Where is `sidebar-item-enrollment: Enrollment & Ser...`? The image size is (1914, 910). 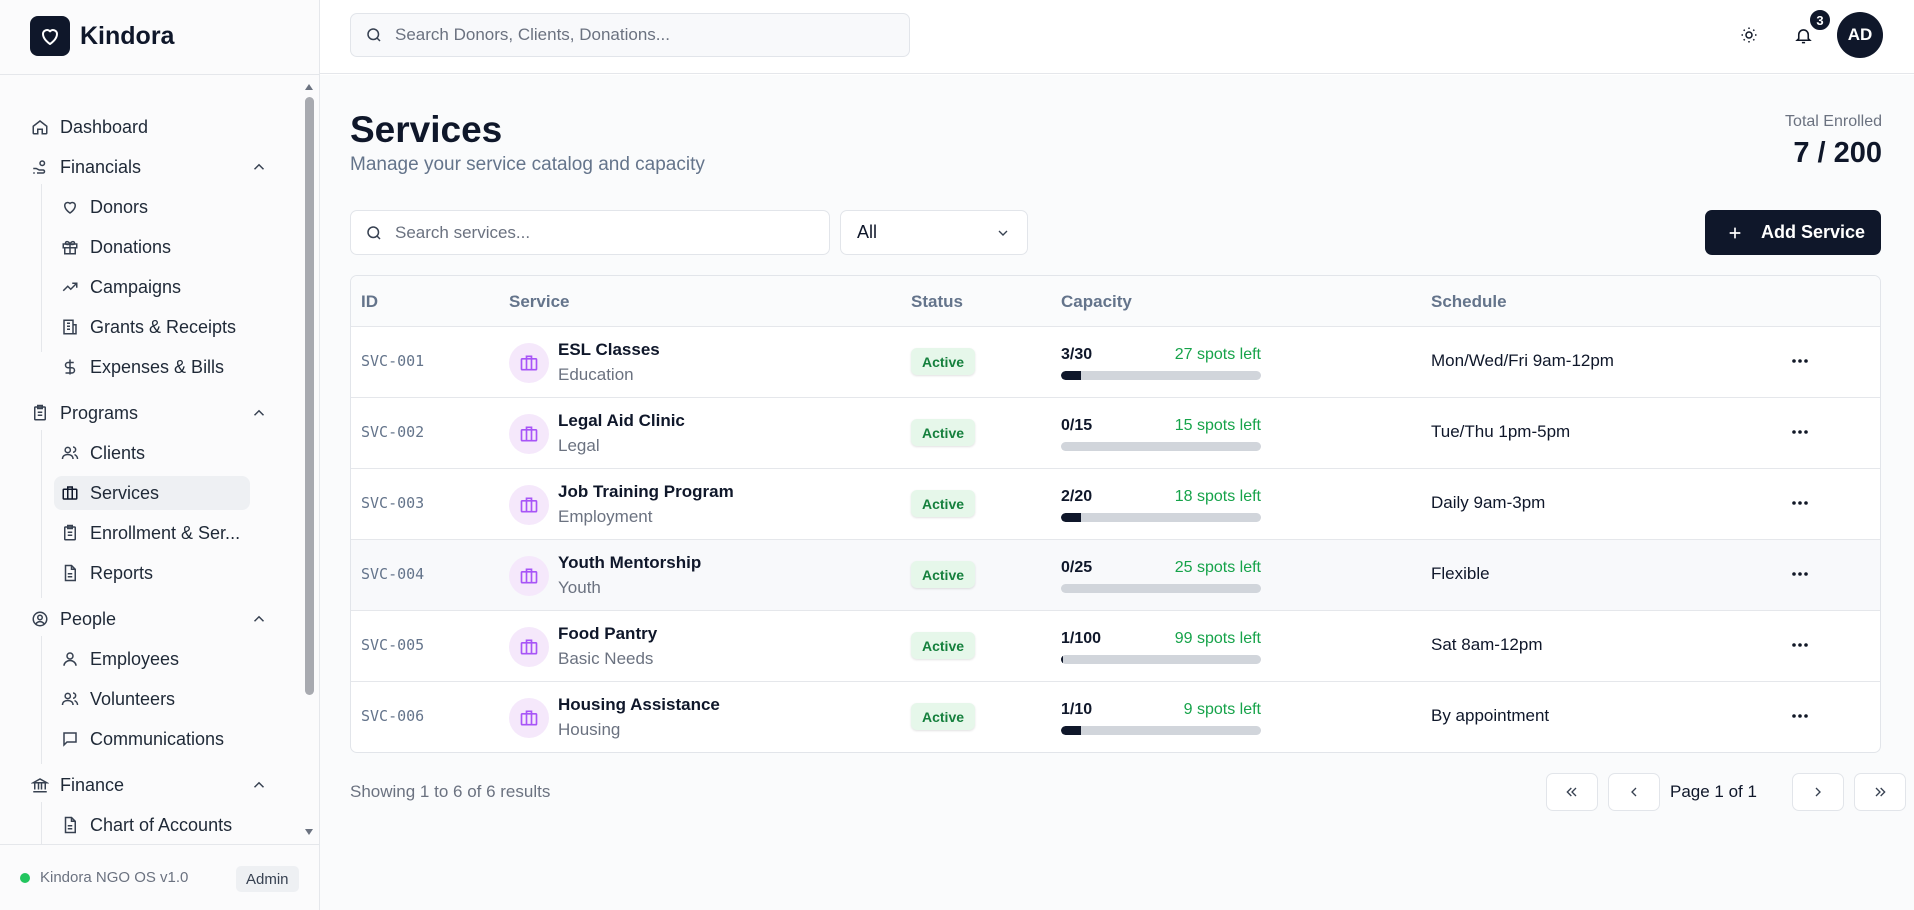 sidebar-item-enrollment: Enrollment & Ser... is located at coordinates (150, 533).